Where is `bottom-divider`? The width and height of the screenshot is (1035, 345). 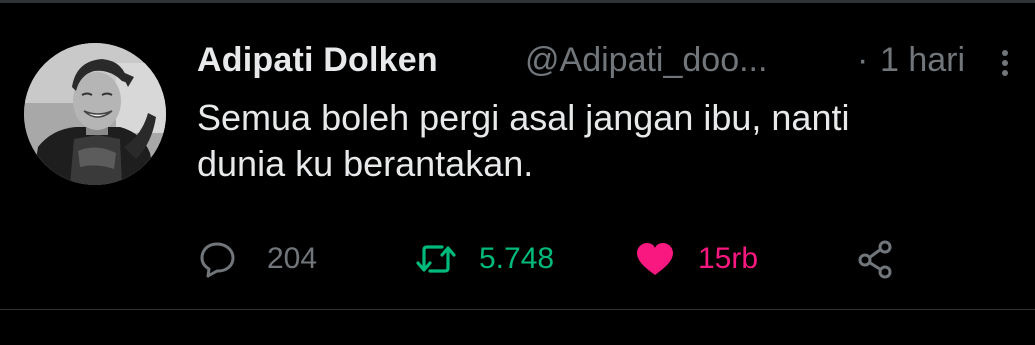 bottom-divider is located at coordinates (517, 309).